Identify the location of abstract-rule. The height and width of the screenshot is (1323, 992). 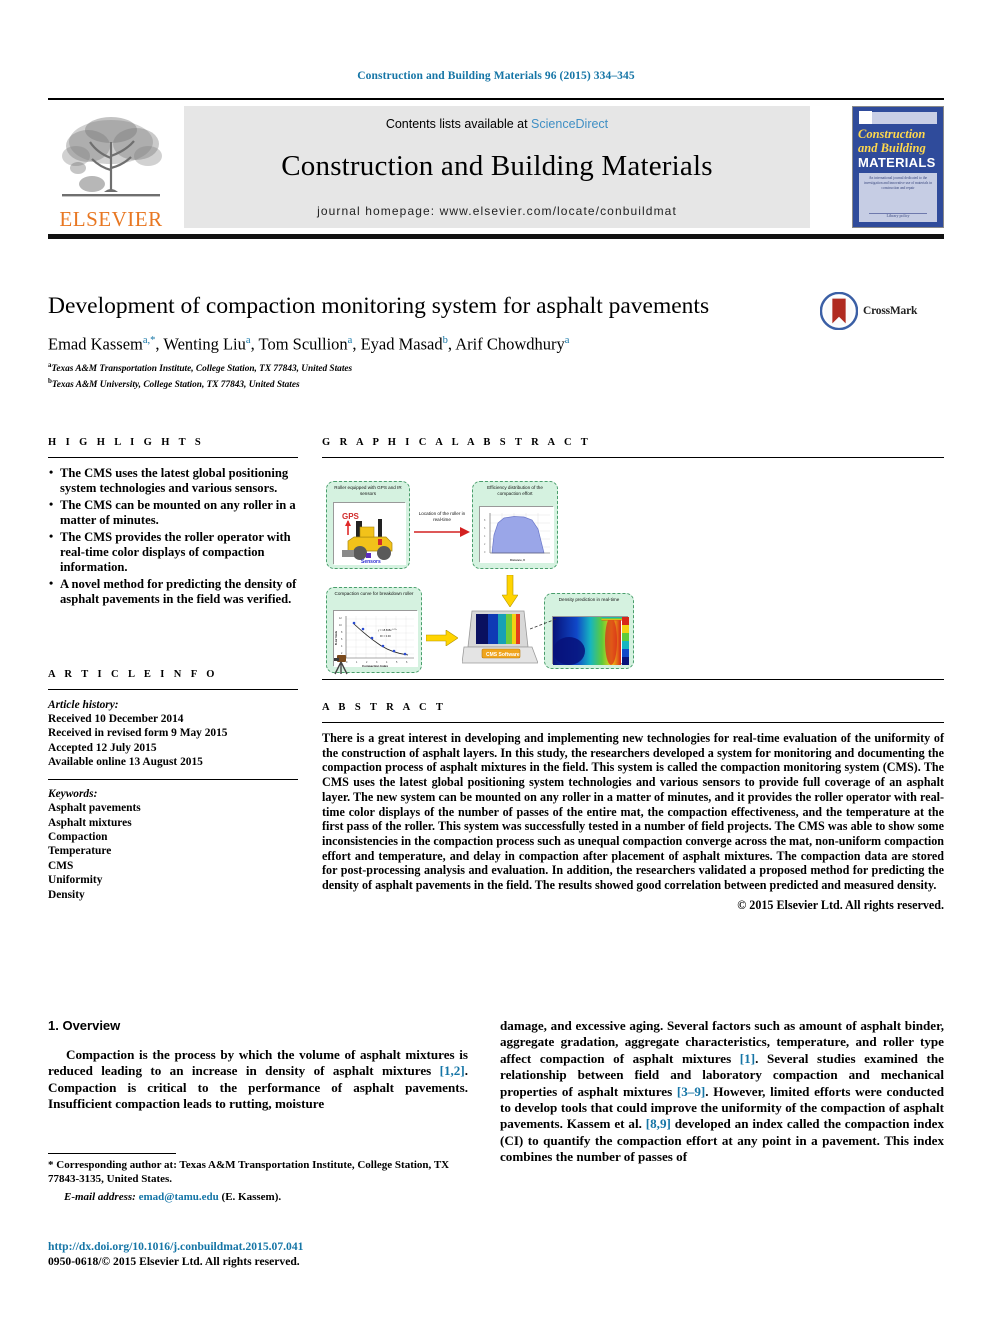
(633, 722).